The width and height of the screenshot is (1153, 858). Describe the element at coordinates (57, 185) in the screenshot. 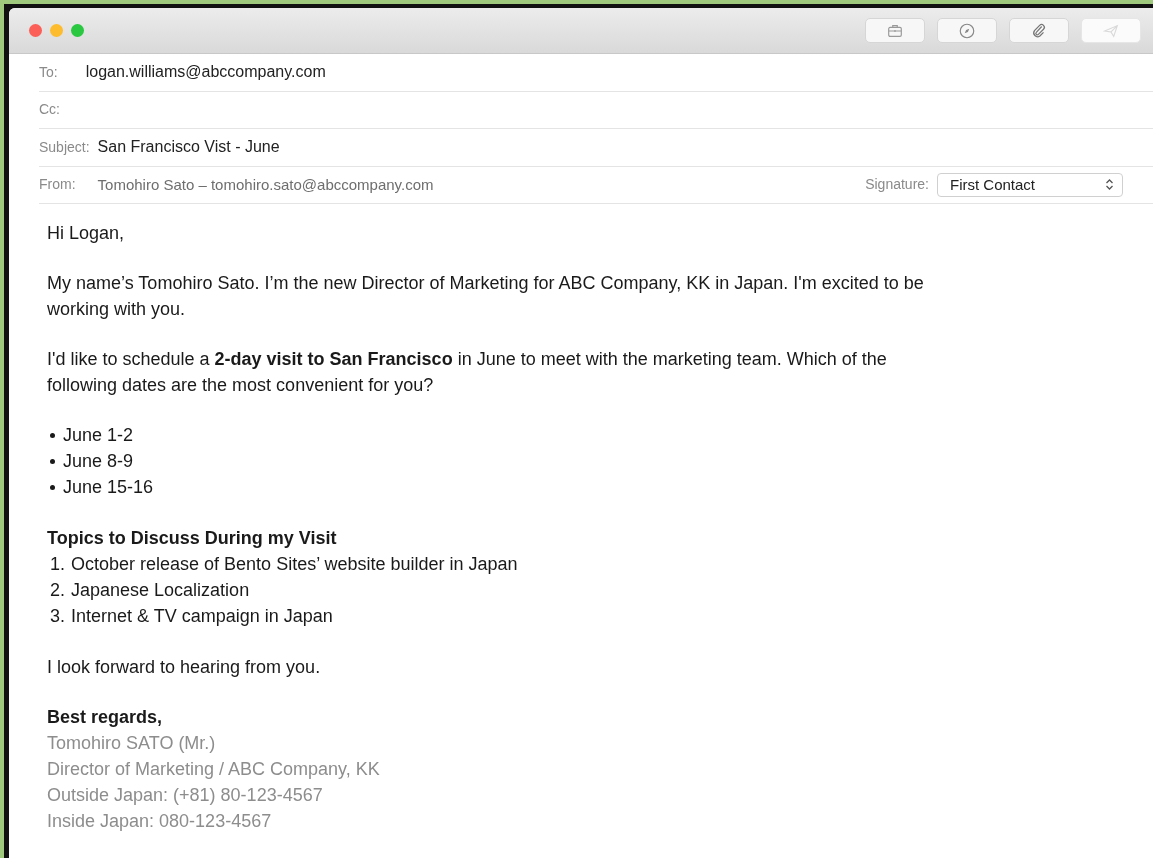

I see `field-label: From:` at that location.